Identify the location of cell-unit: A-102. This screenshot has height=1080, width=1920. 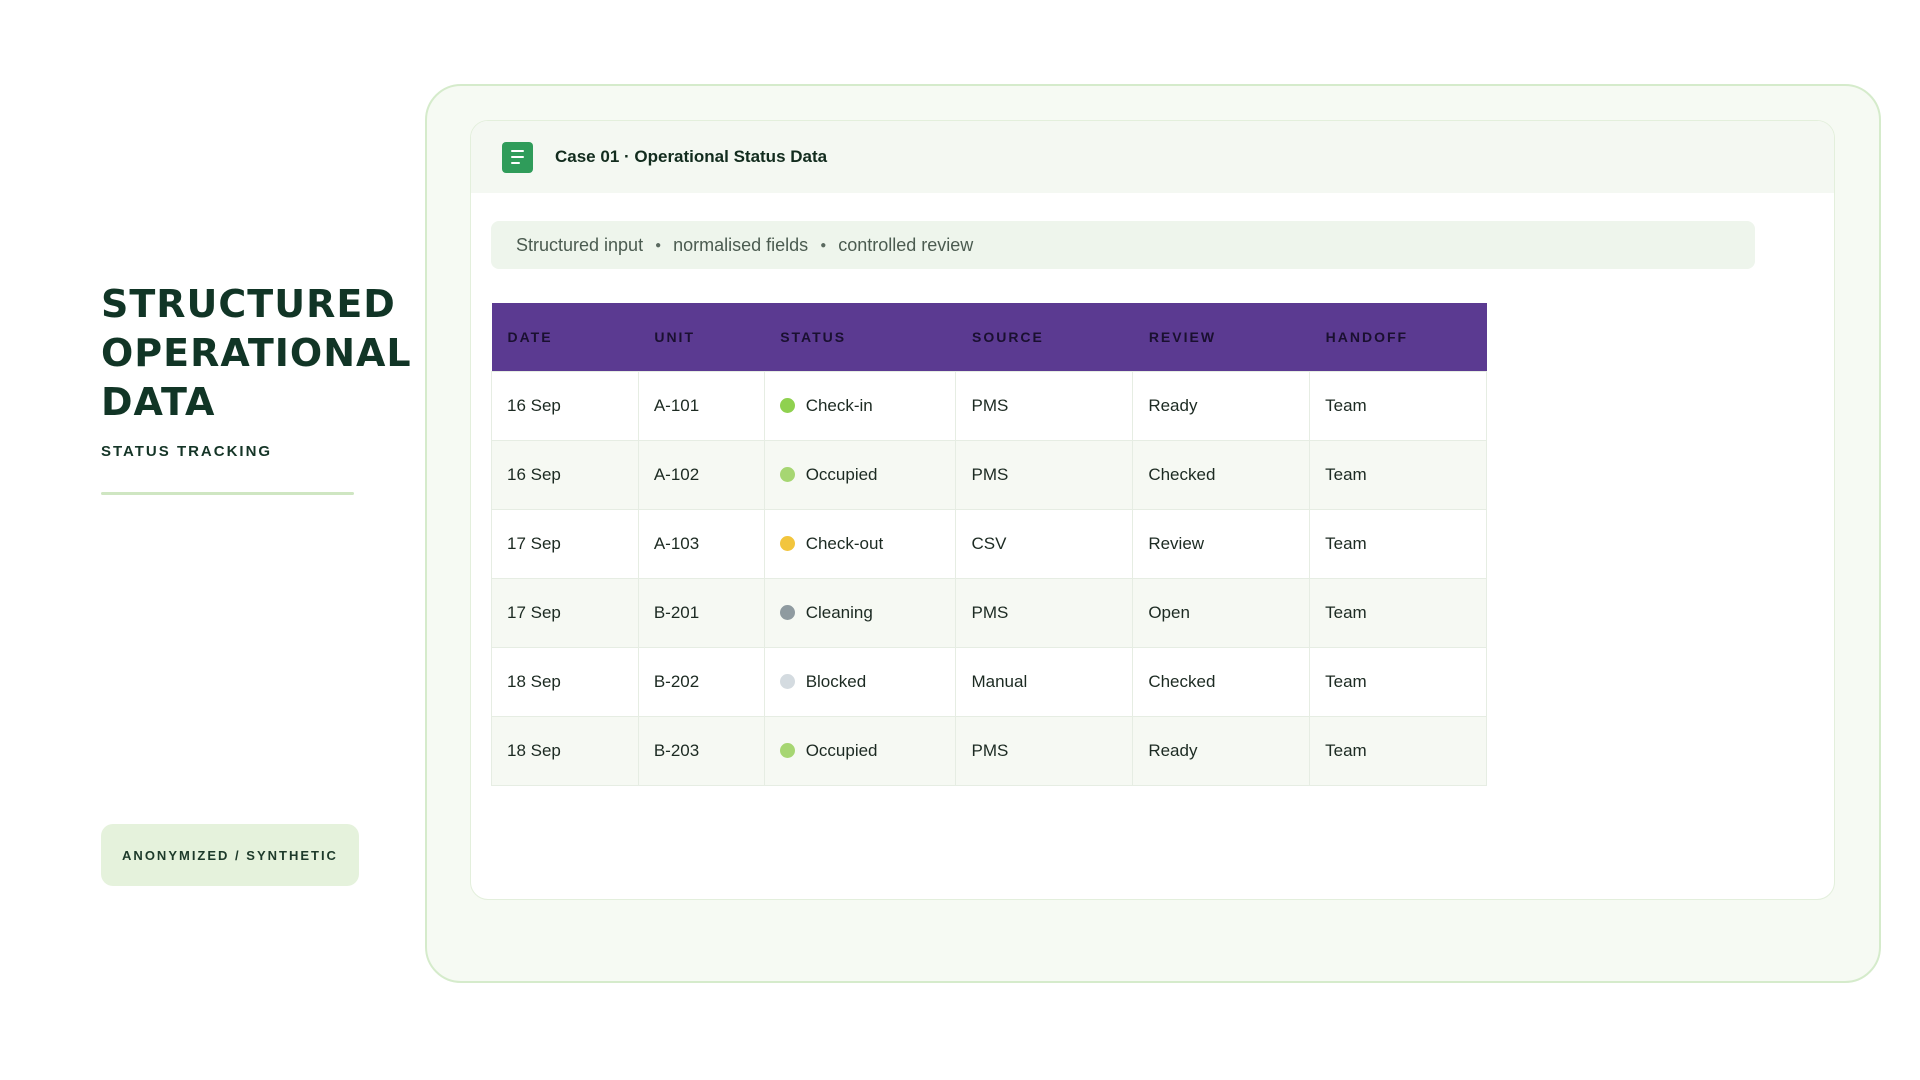
(701, 474).